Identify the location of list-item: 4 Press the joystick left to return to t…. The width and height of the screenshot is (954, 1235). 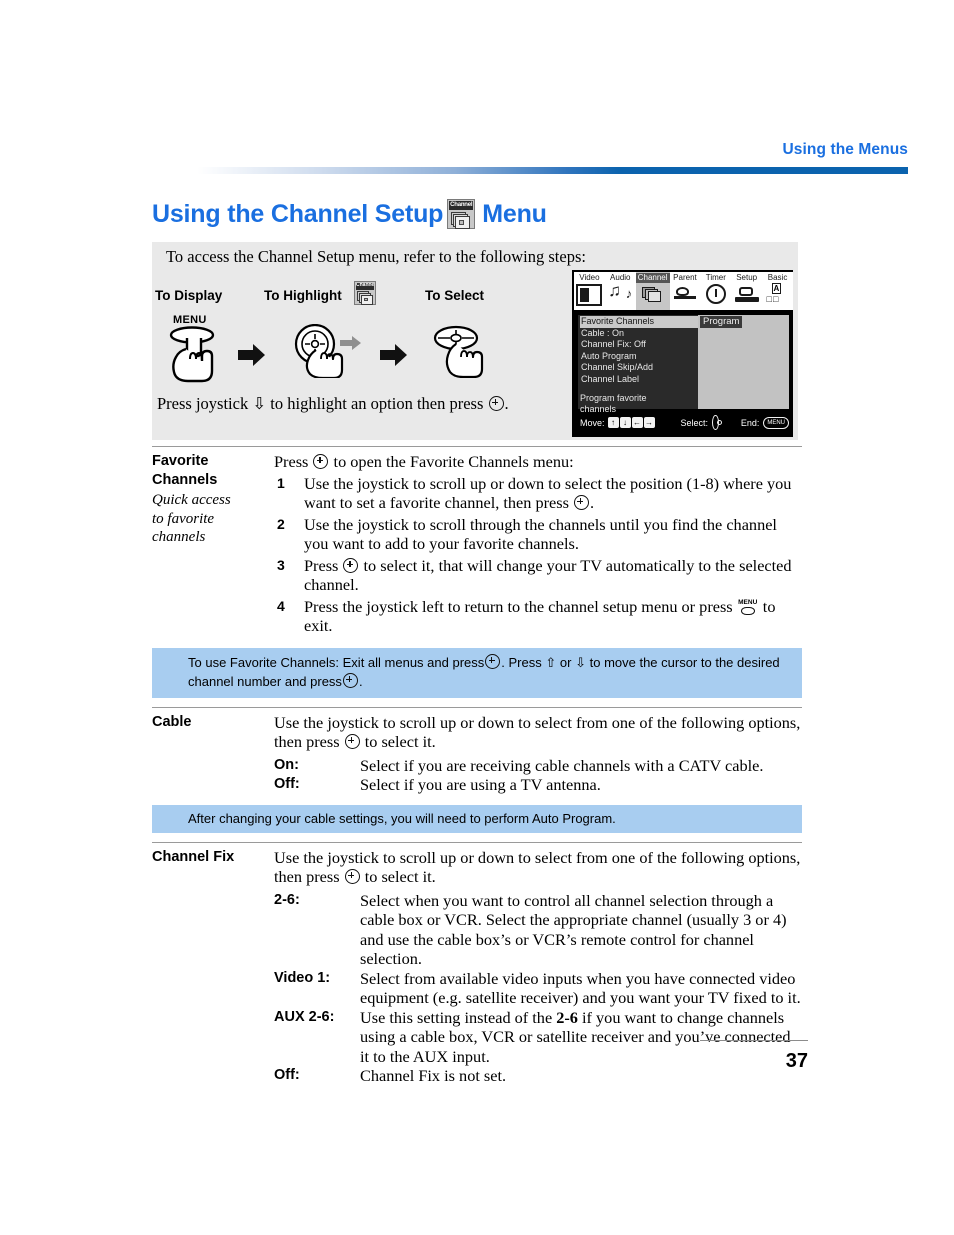
(538, 616).